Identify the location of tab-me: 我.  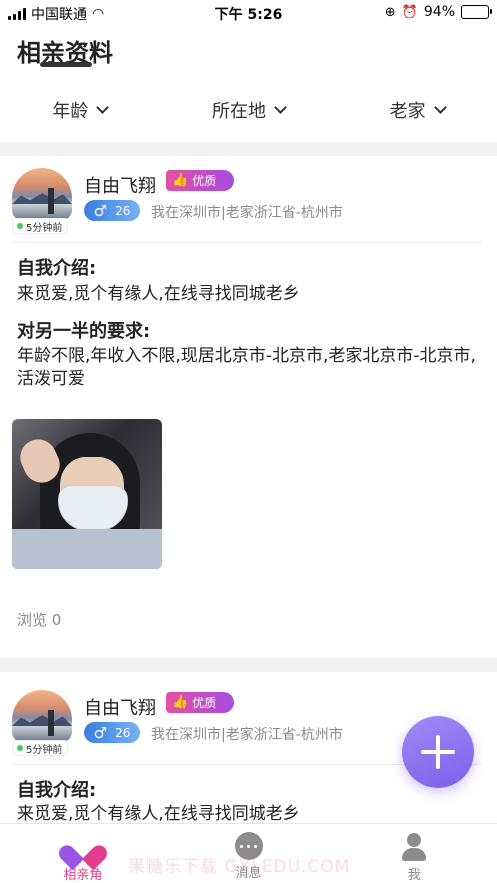
(414, 853).